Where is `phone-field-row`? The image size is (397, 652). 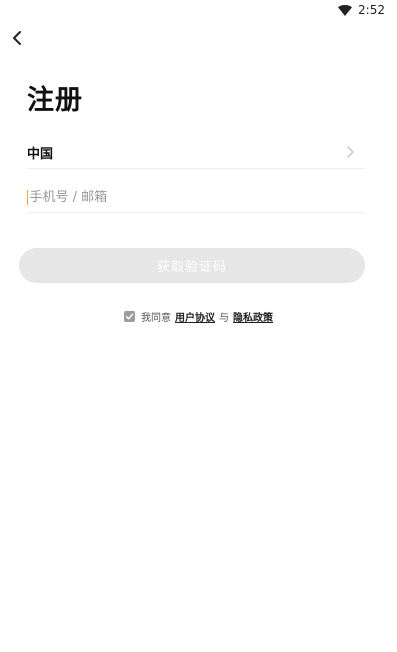 phone-field-row is located at coordinates (196, 197).